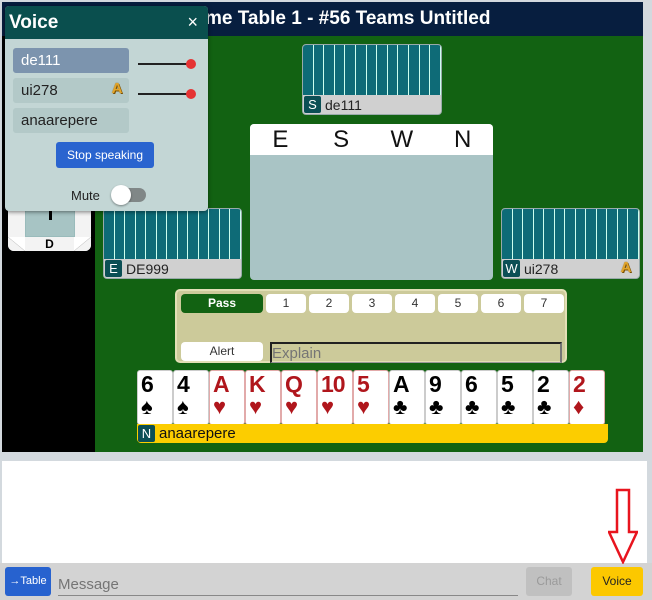 The image size is (652, 600). Describe the element at coordinates (551, 397) in the screenshot. I see `playing-card: 2 ♣` at that location.